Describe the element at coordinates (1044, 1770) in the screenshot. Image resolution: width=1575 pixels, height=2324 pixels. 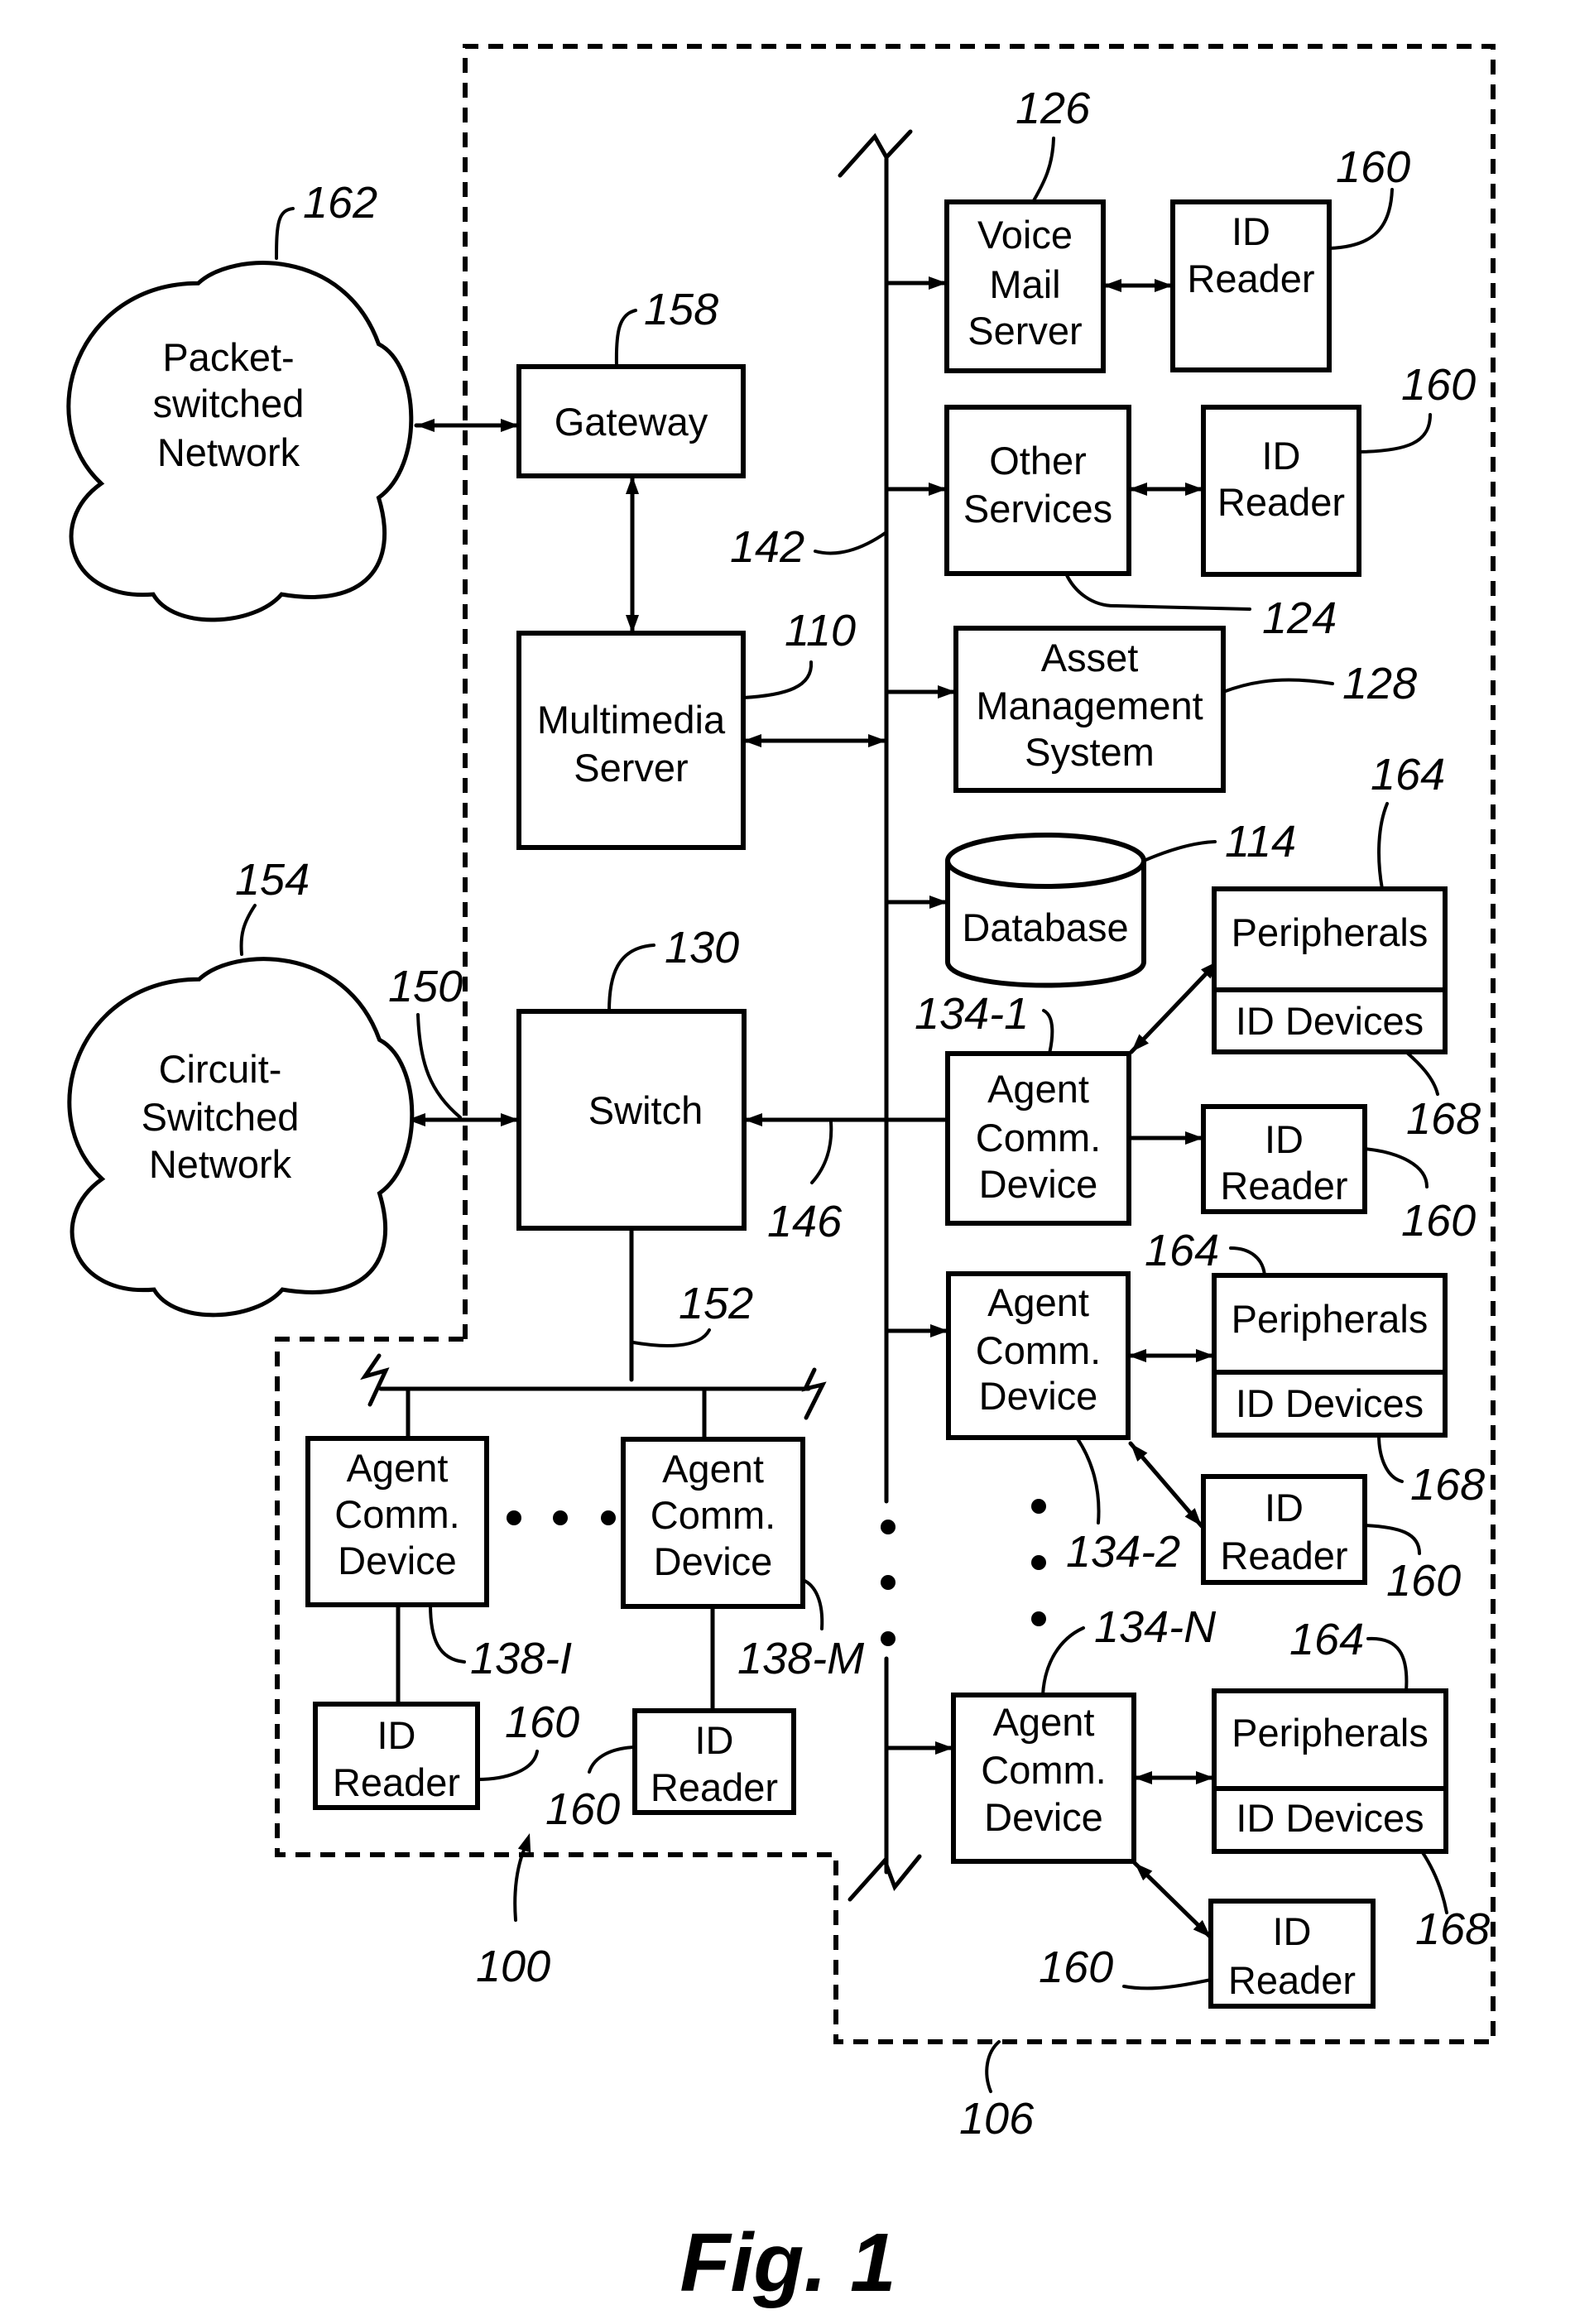
I see `agent-134-n-label: Comm.` at that location.